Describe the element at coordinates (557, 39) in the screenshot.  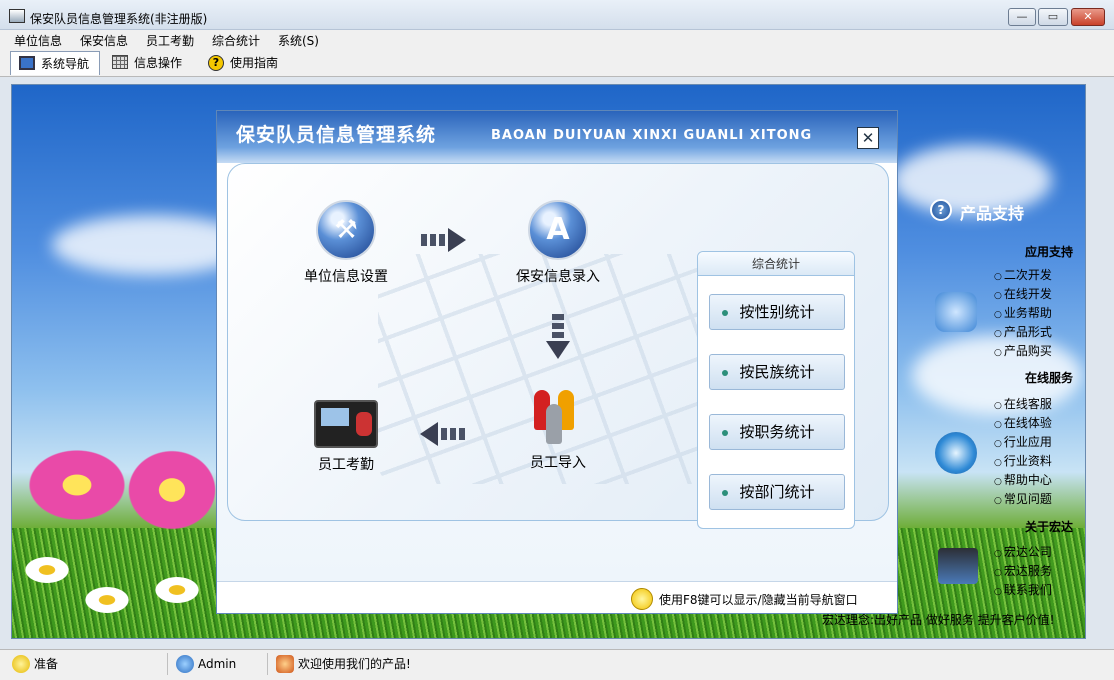
I see `menu-bar: 单位信息 保安信息 员工考勤 综合统计 系统(S)` at that location.